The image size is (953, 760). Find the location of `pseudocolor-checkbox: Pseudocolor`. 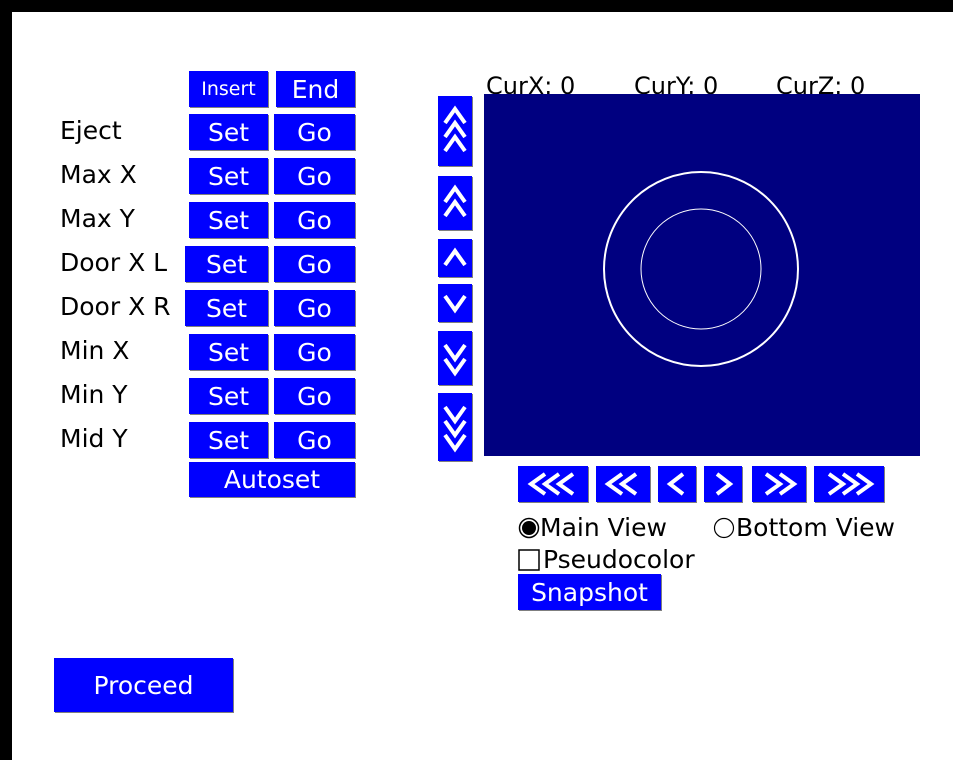

pseudocolor-checkbox: Pseudocolor is located at coordinates (606, 559).